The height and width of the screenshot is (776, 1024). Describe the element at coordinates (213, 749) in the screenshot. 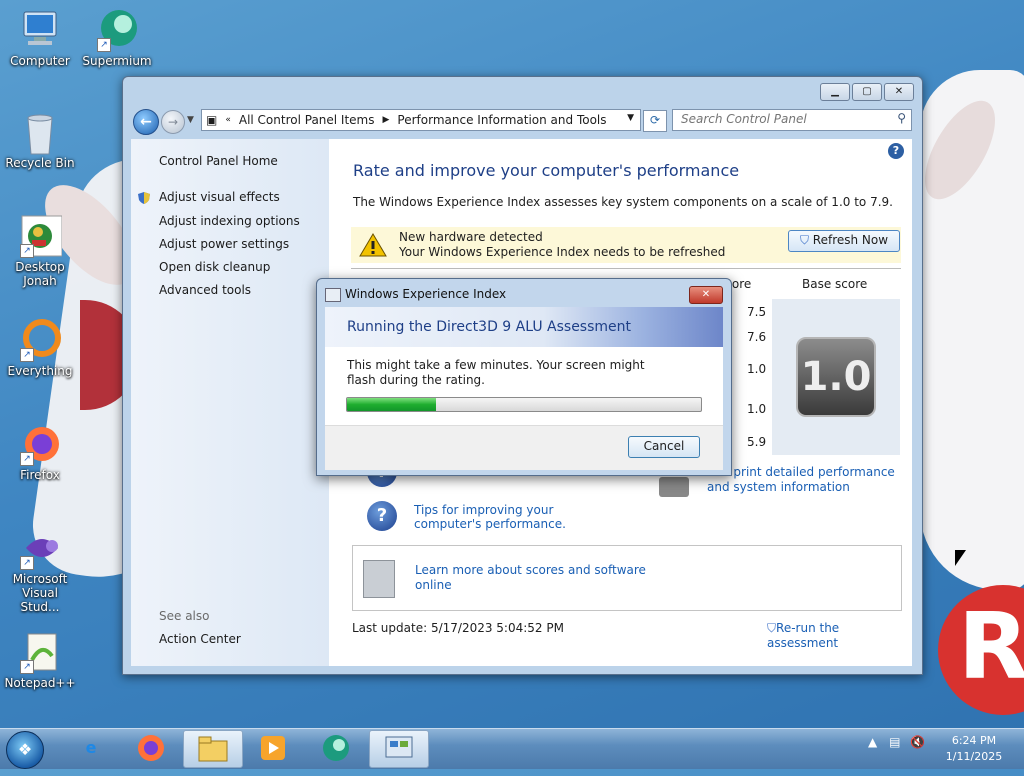

I see `explorer-taskbar-icon` at that location.